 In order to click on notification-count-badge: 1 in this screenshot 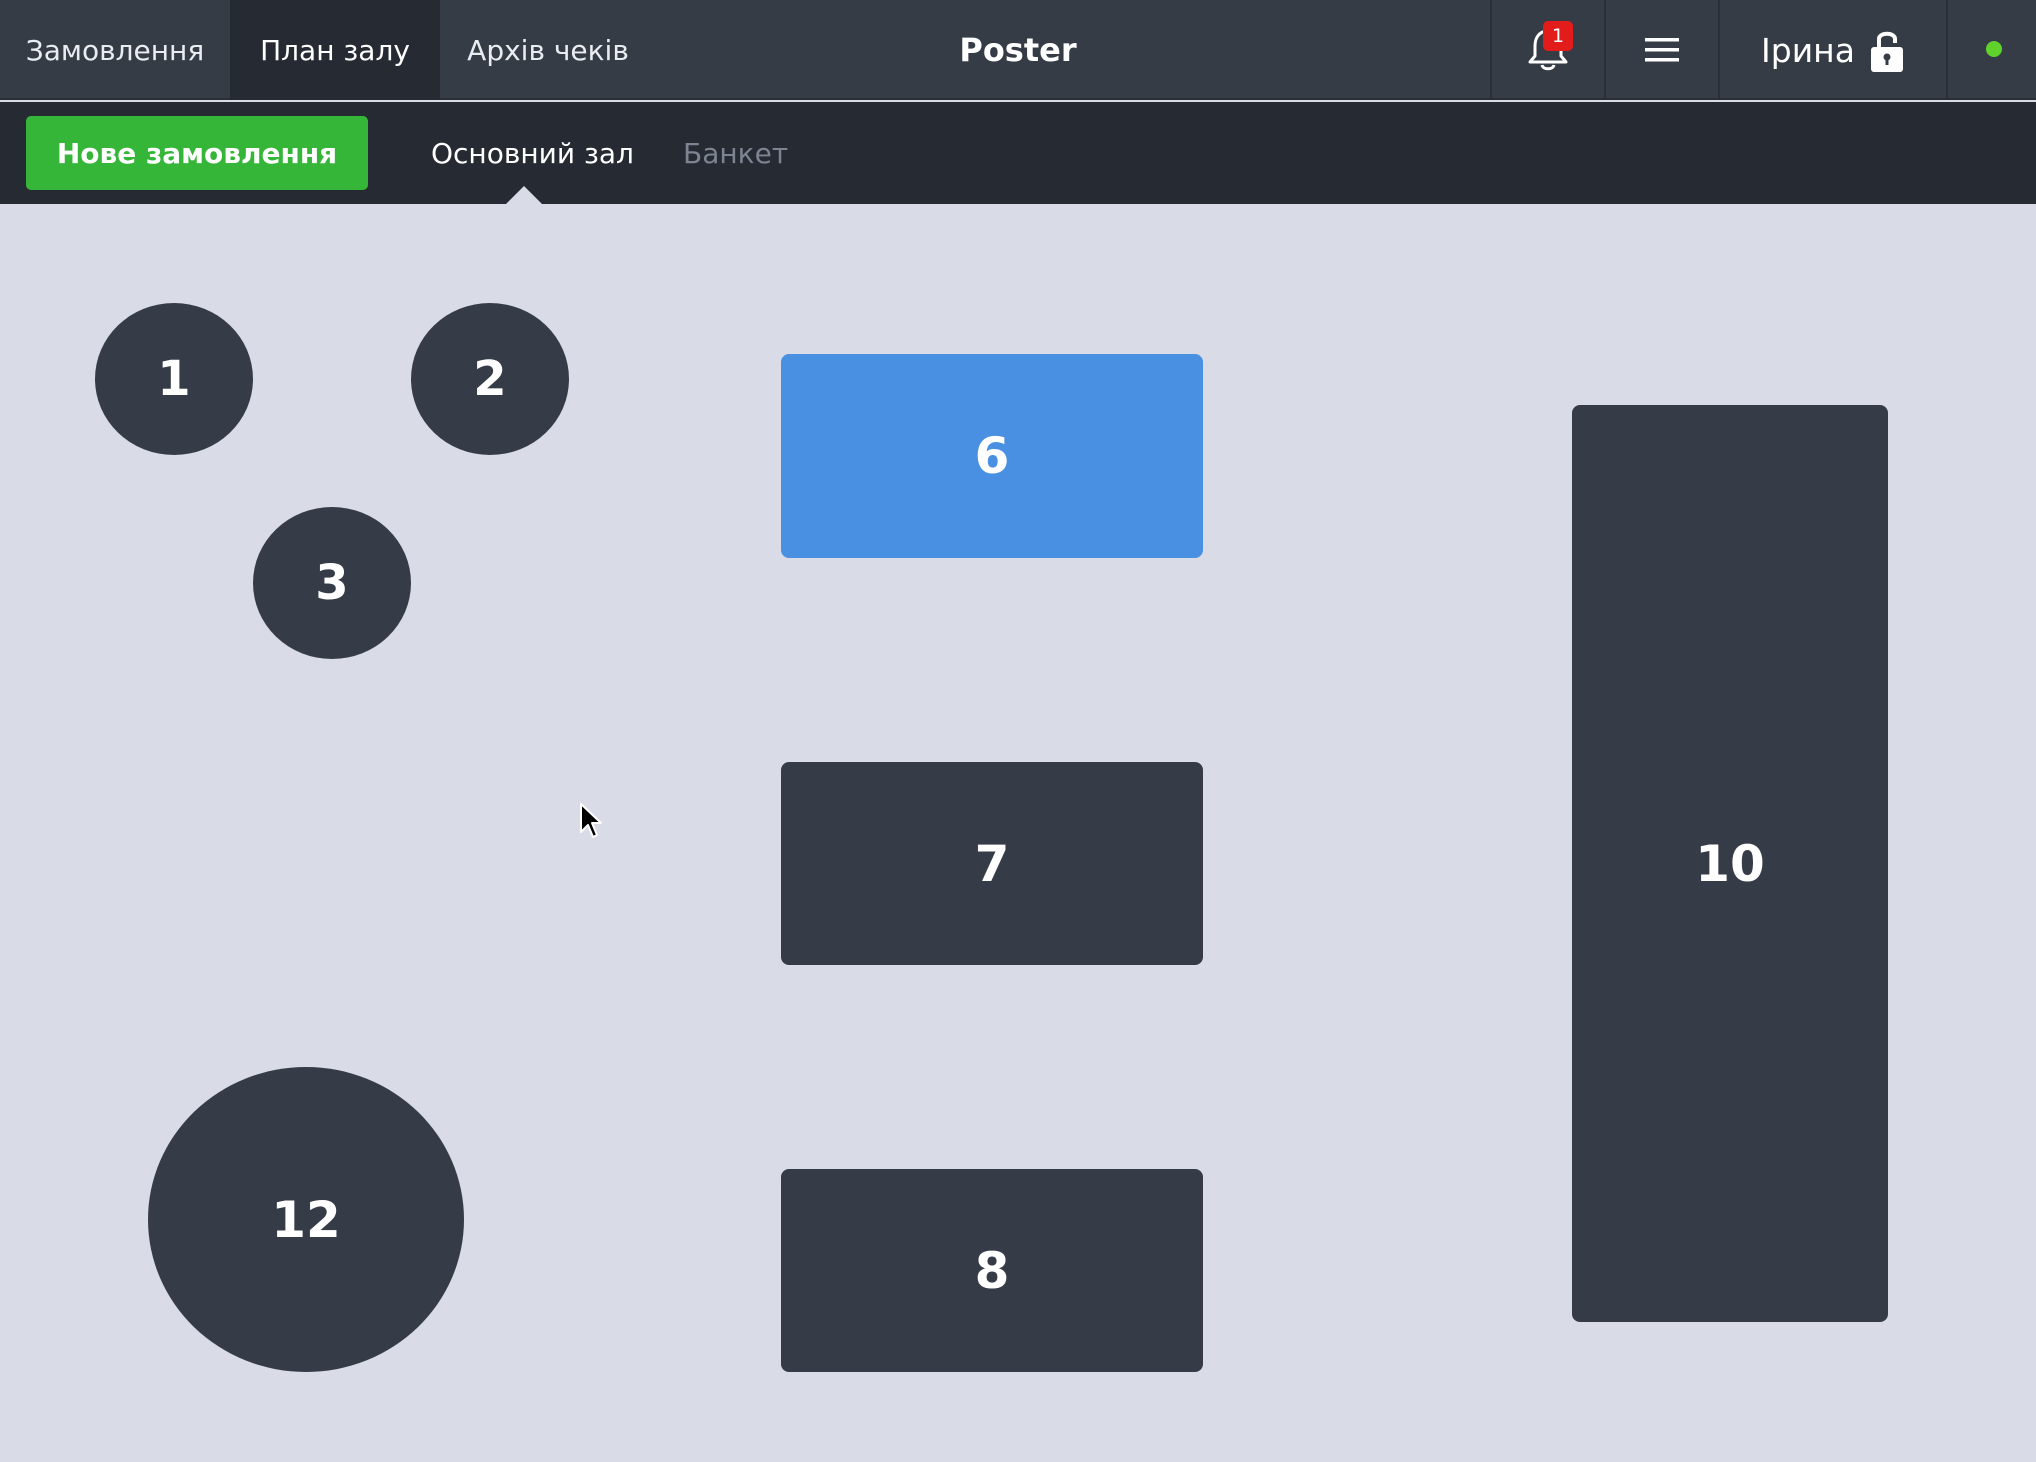, I will do `click(1558, 36)`.